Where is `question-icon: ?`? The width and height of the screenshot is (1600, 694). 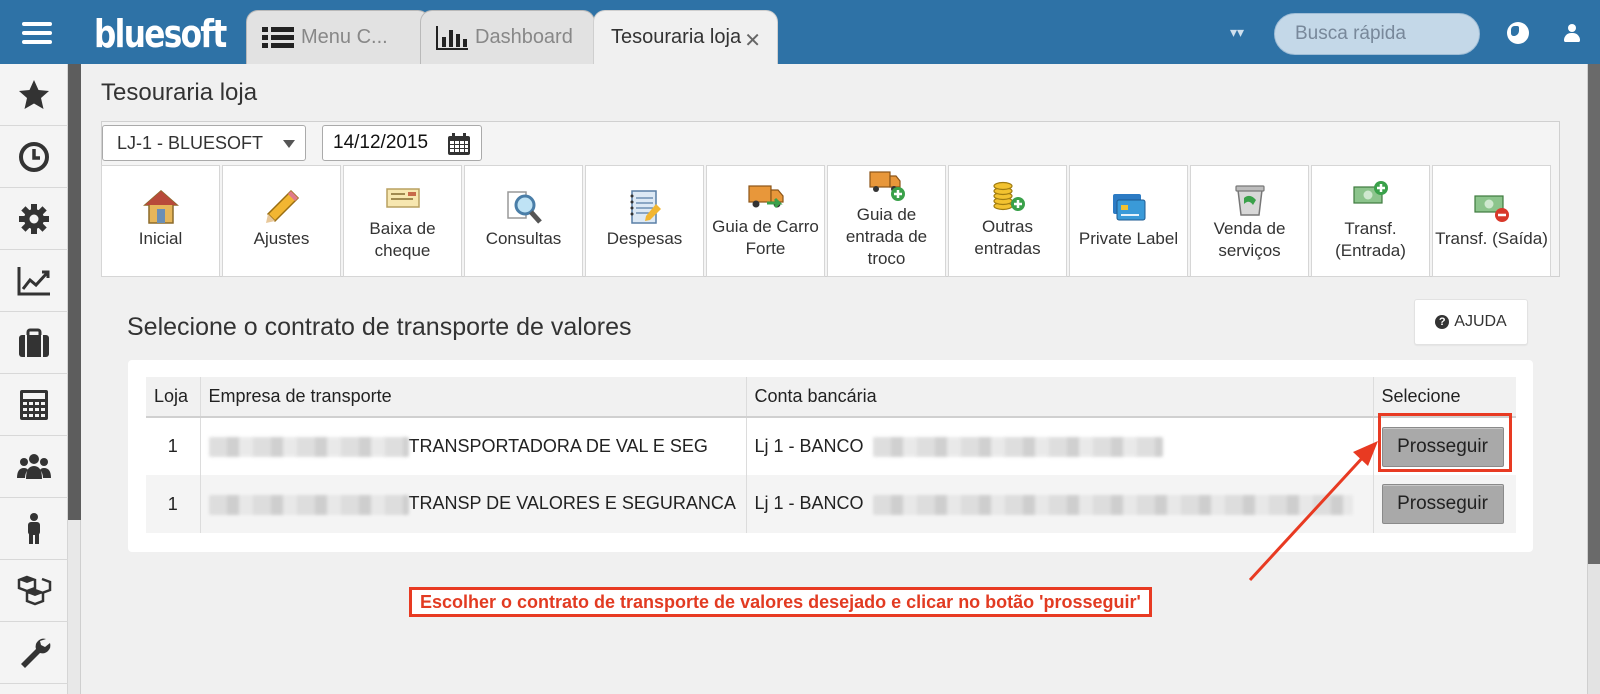 question-icon: ? is located at coordinates (1442, 322).